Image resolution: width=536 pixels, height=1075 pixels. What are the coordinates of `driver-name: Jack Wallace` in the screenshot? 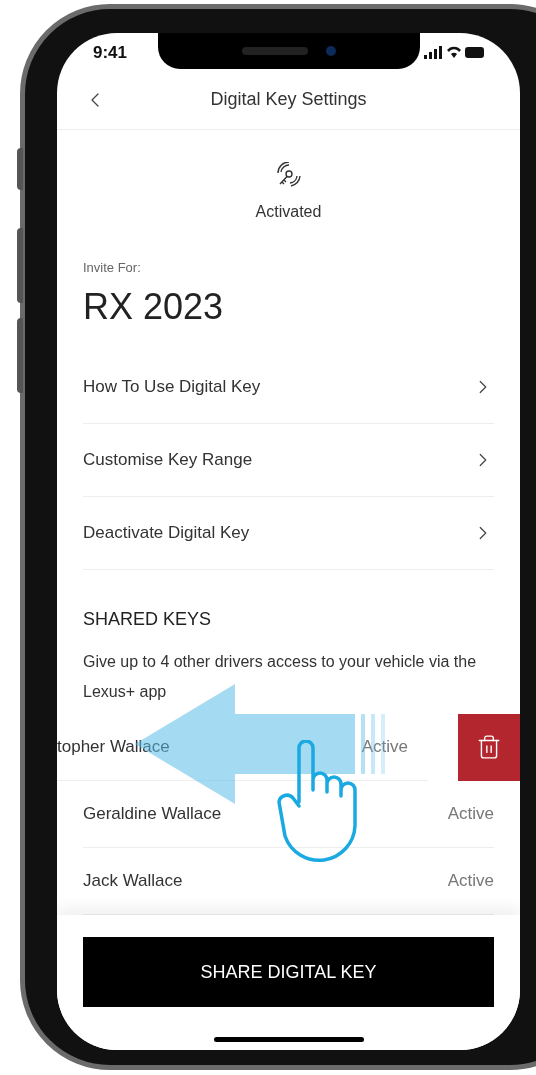 It's located at (133, 881).